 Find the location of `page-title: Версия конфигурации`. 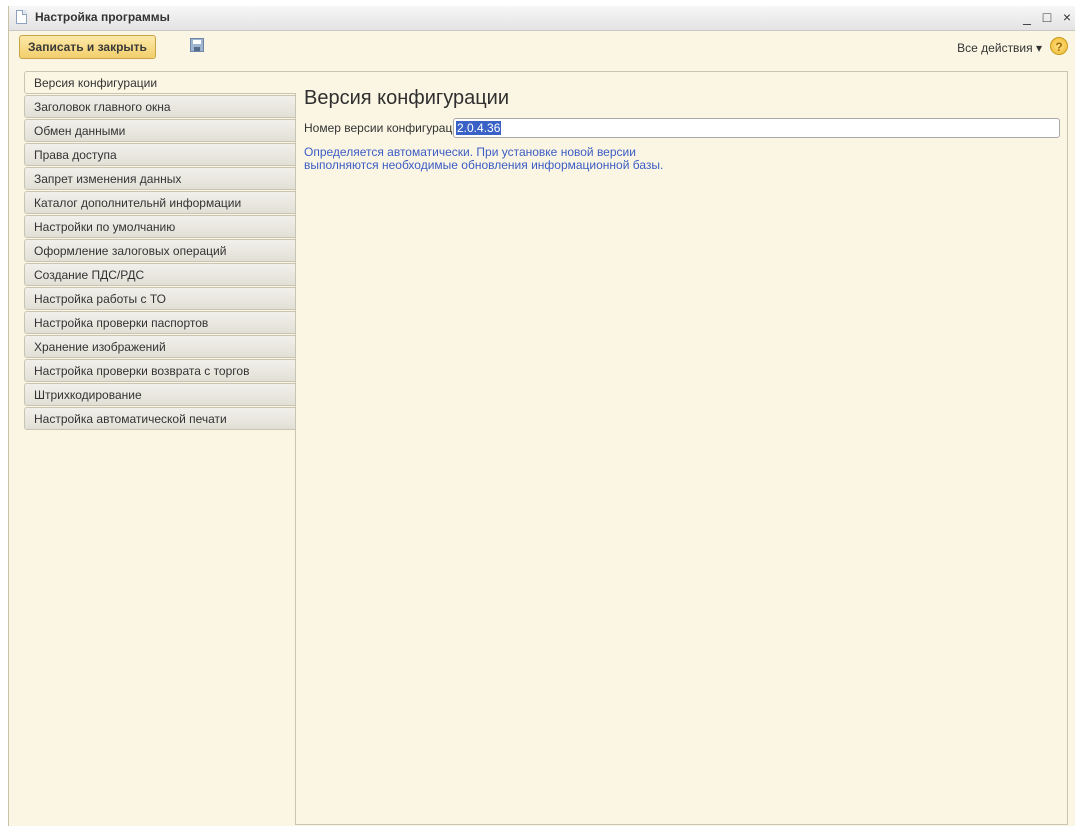

page-title: Версия конфигурации is located at coordinates (407, 98).